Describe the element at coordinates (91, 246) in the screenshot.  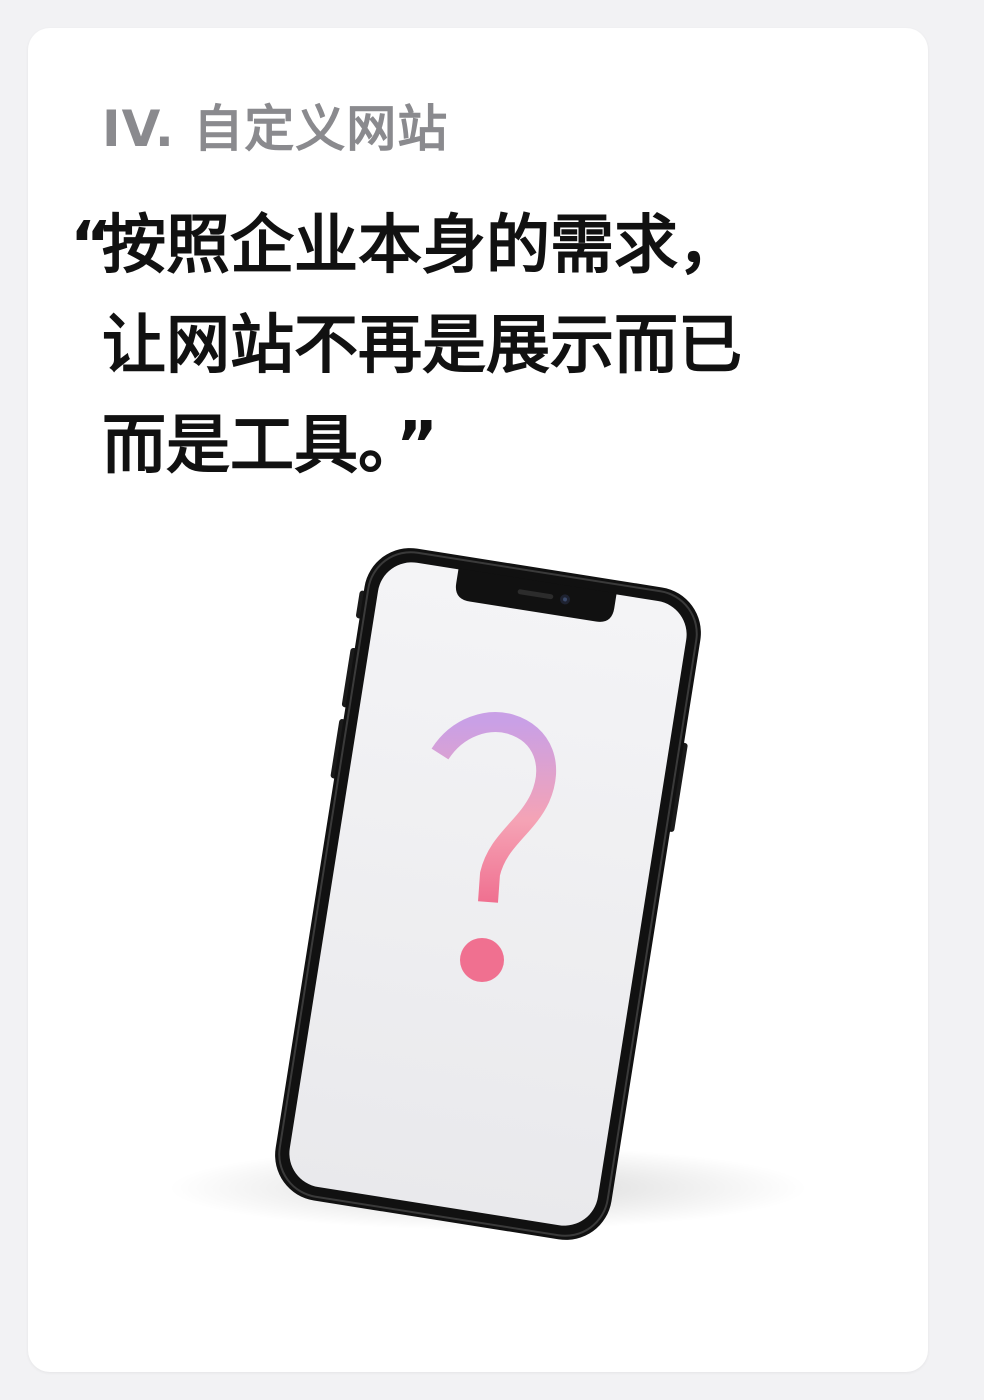
I see `open-quote-mark: “` at that location.